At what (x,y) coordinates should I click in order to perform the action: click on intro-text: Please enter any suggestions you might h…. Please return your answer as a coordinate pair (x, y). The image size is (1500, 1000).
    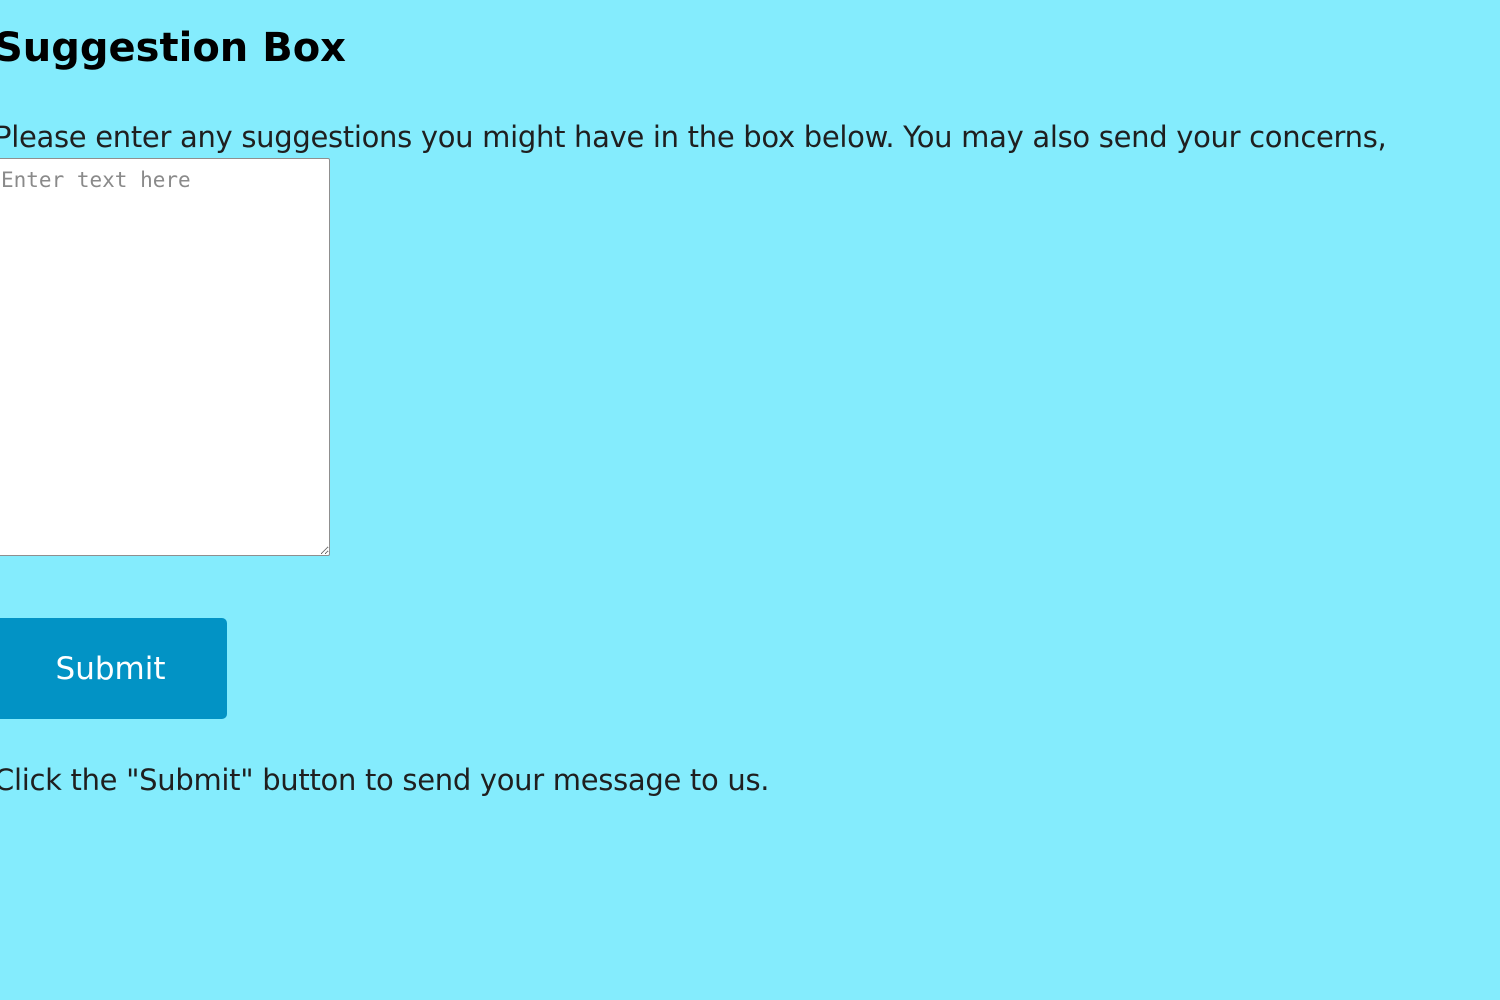
    Looking at the image, I should click on (693, 137).